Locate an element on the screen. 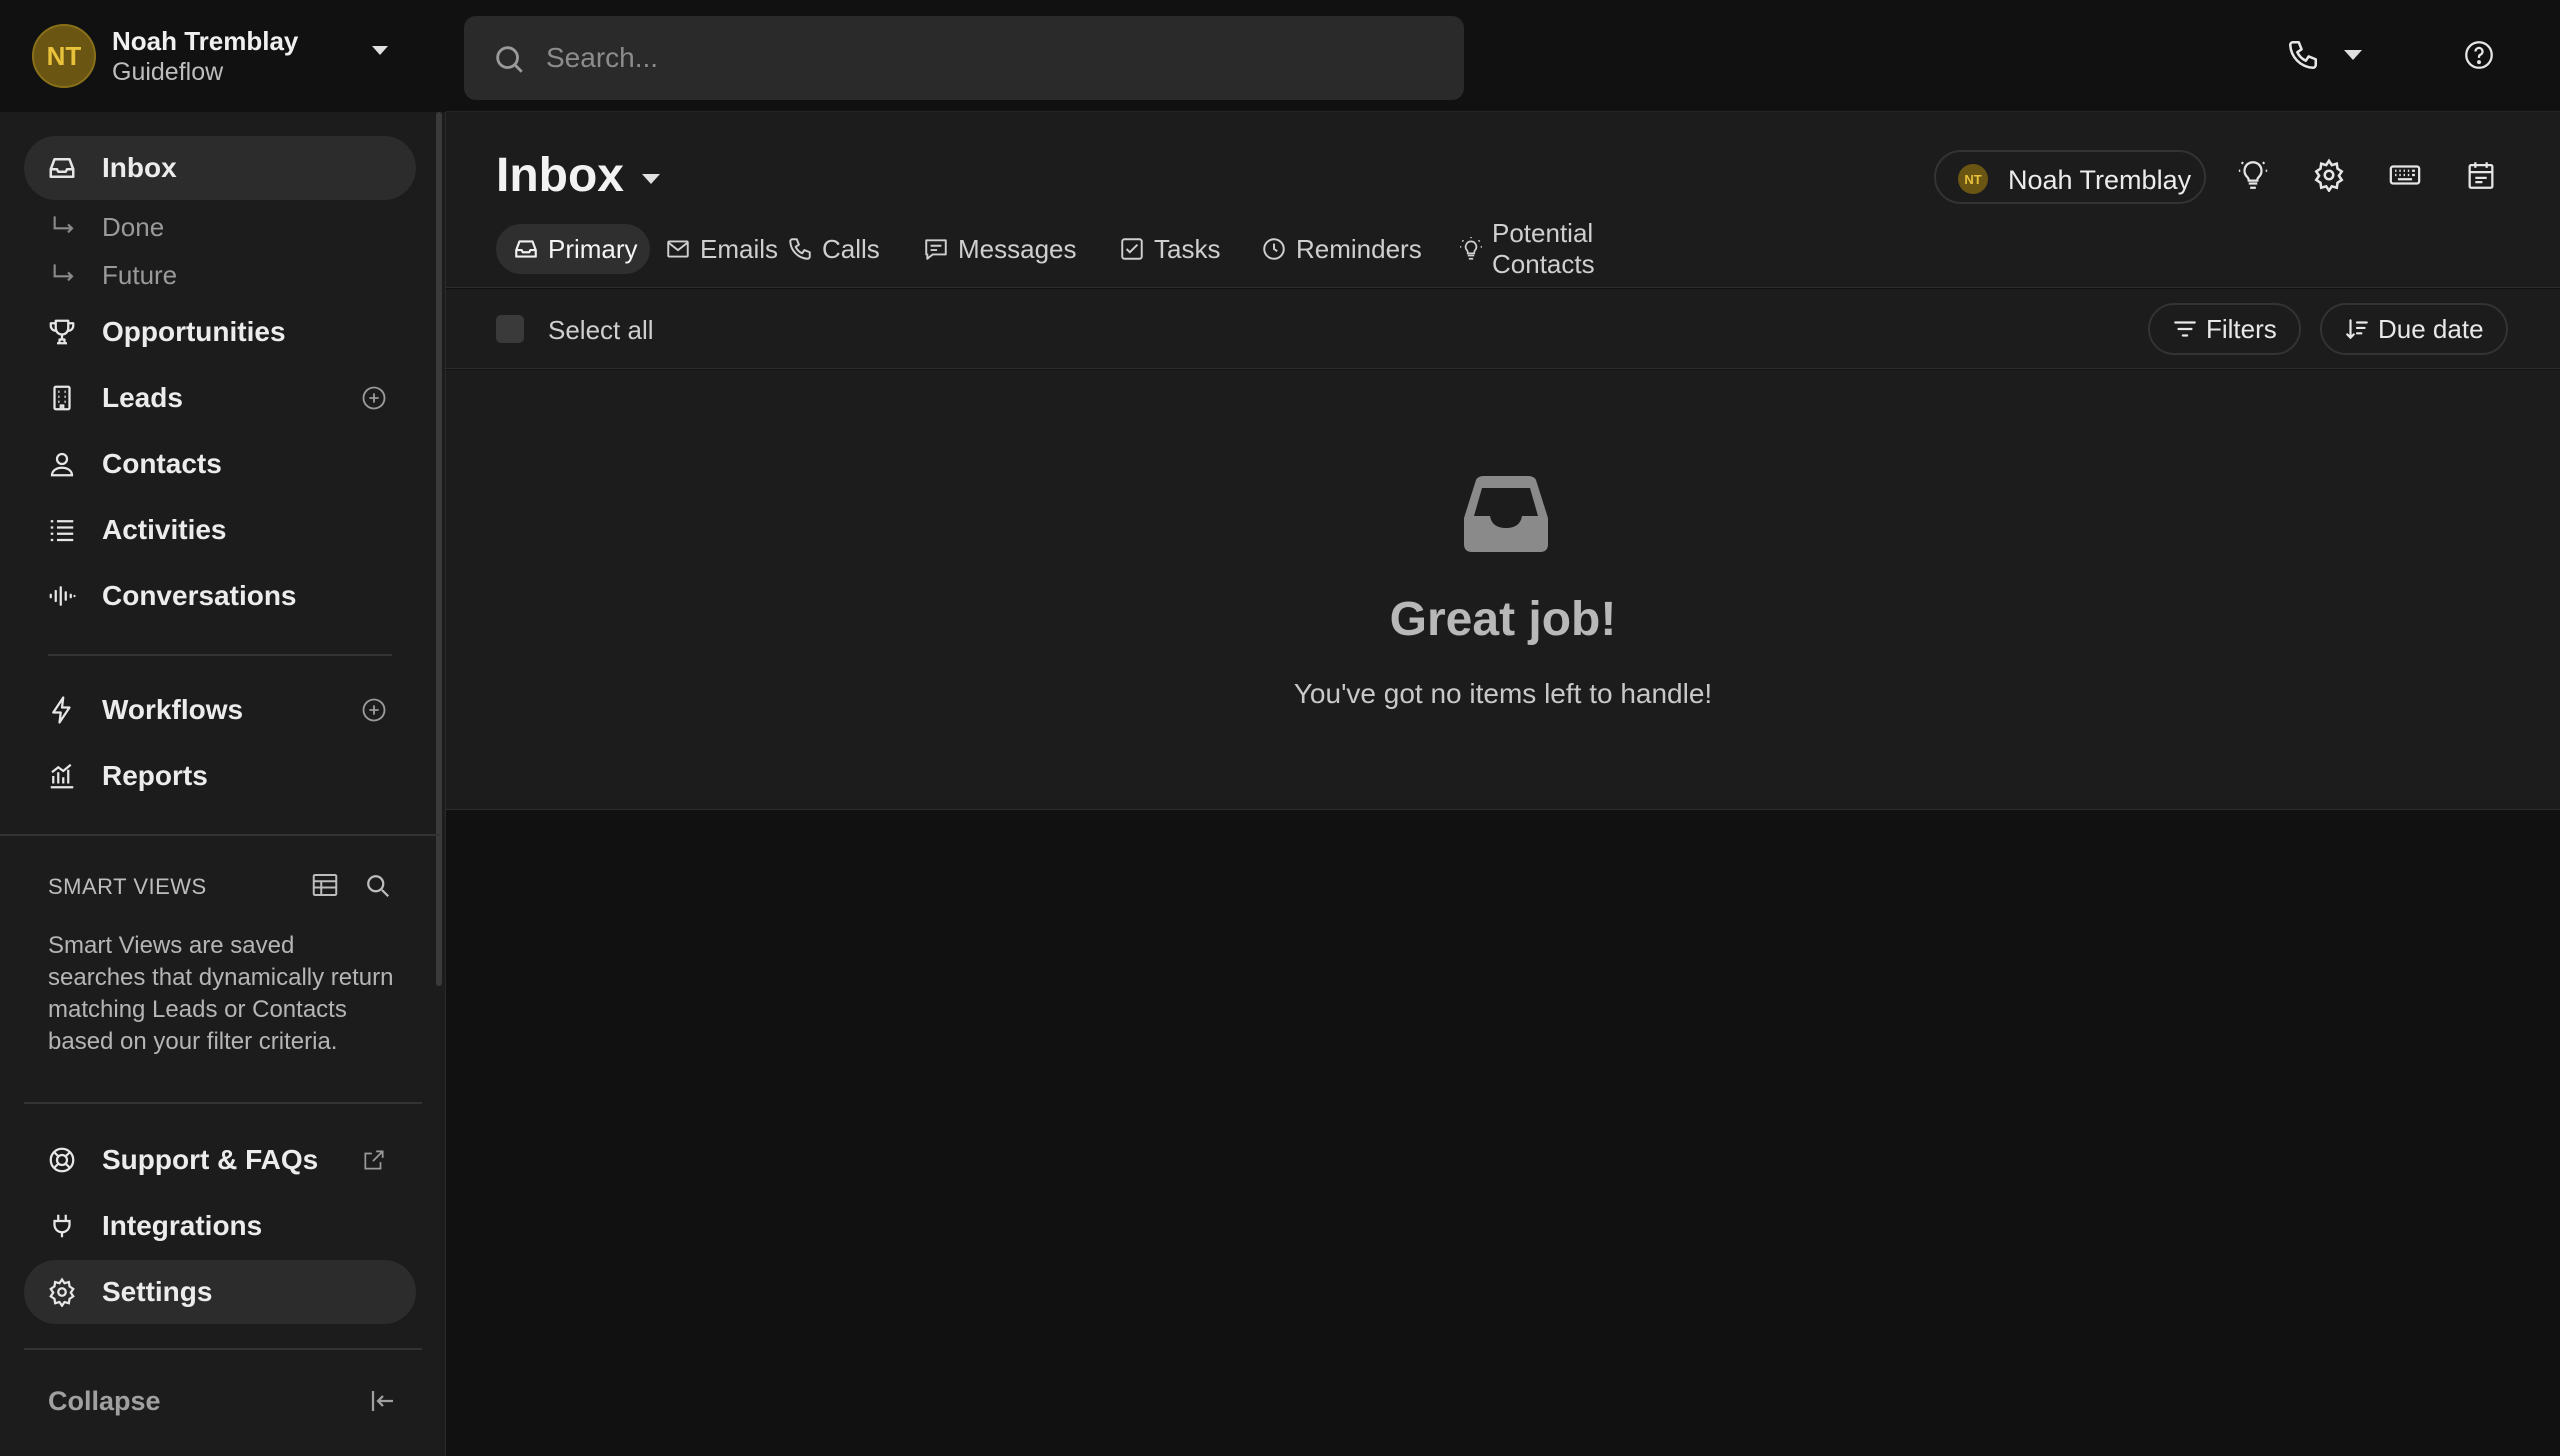 Image resolution: width=2560 pixels, height=1456 pixels. tab-reminders: Reminders is located at coordinates (1341, 249).